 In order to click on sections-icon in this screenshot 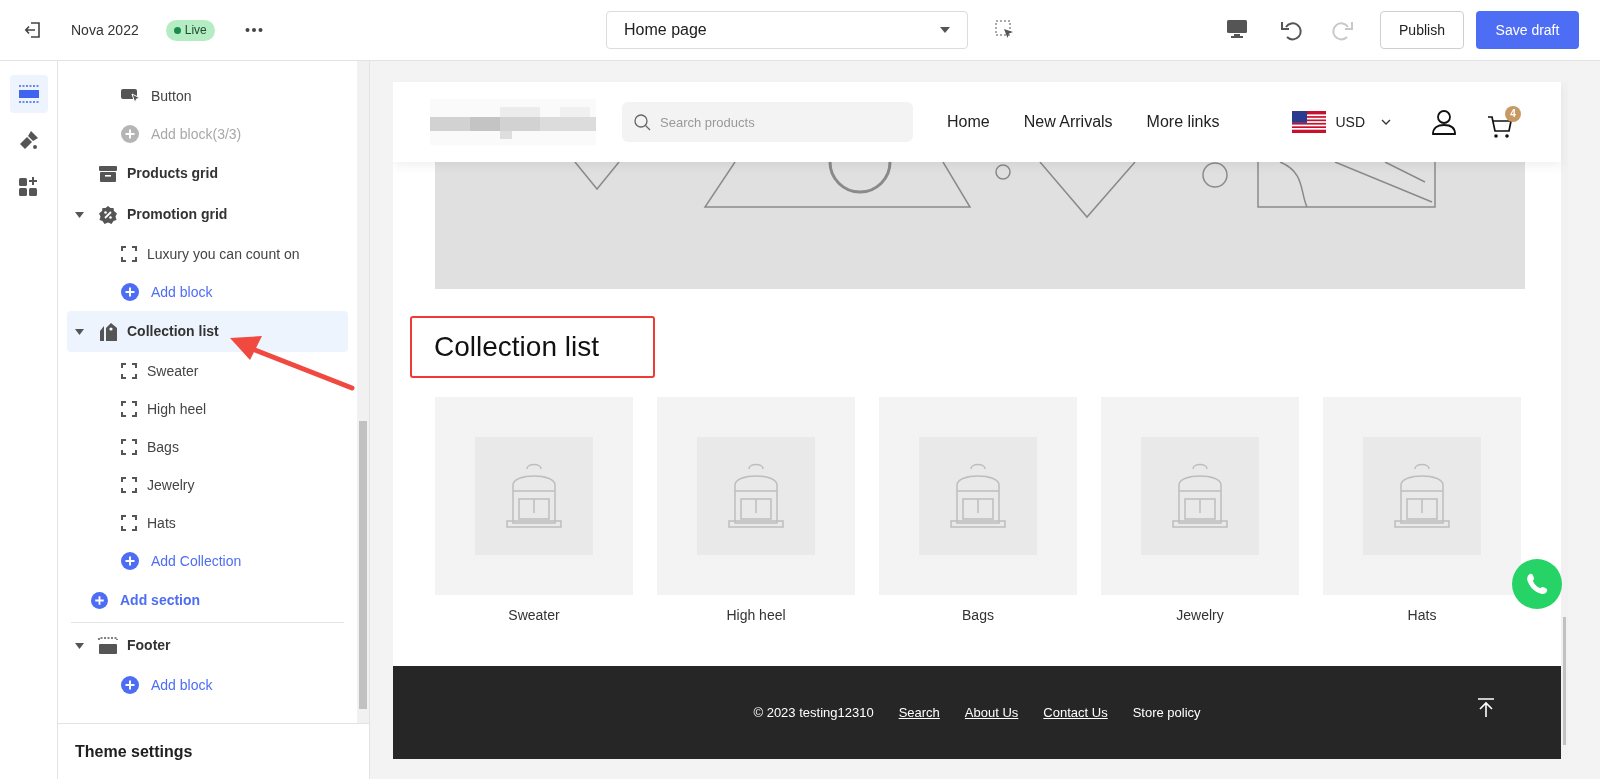, I will do `click(28, 94)`.